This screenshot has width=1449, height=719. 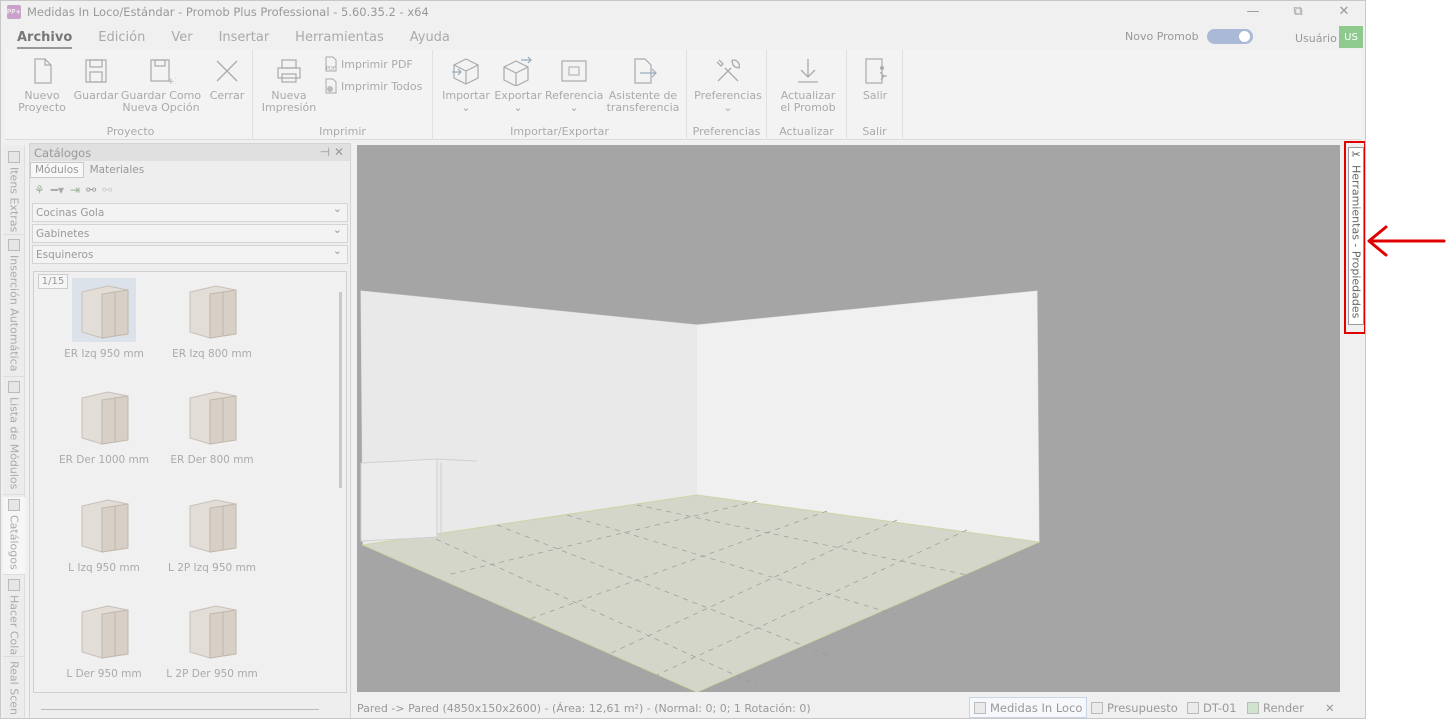 I want to click on pdf-icon: PDF, so click(x=331, y=64).